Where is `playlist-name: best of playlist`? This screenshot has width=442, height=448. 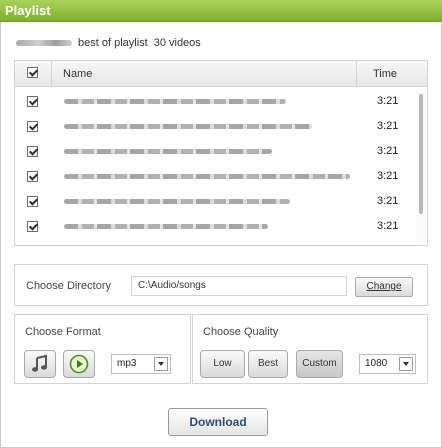 playlist-name: best of playlist is located at coordinates (113, 43).